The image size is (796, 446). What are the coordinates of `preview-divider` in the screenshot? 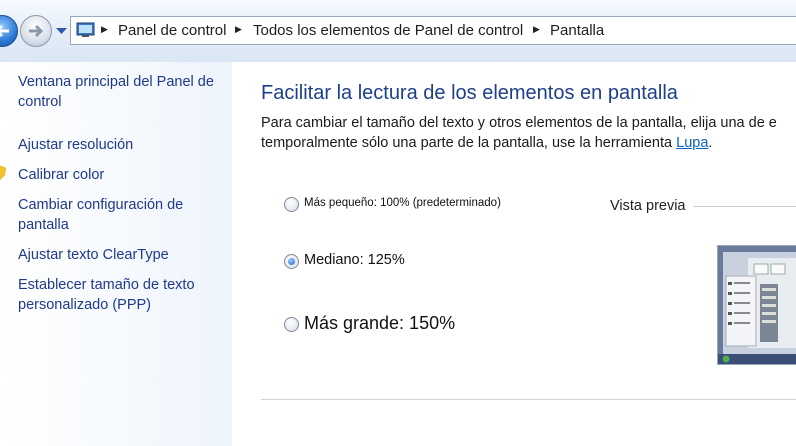 It's located at (745, 206).